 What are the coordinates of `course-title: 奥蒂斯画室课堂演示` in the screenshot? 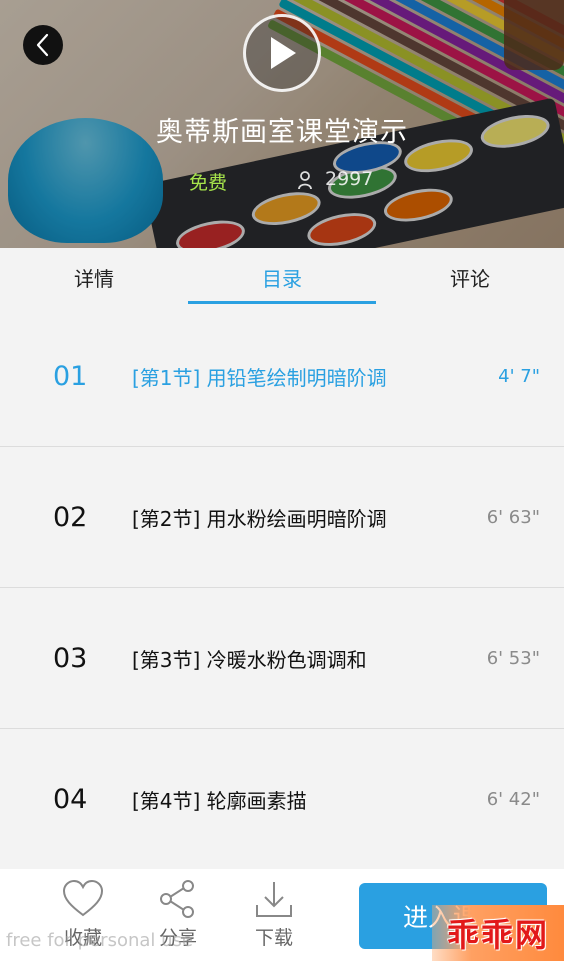 It's located at (282, 132).